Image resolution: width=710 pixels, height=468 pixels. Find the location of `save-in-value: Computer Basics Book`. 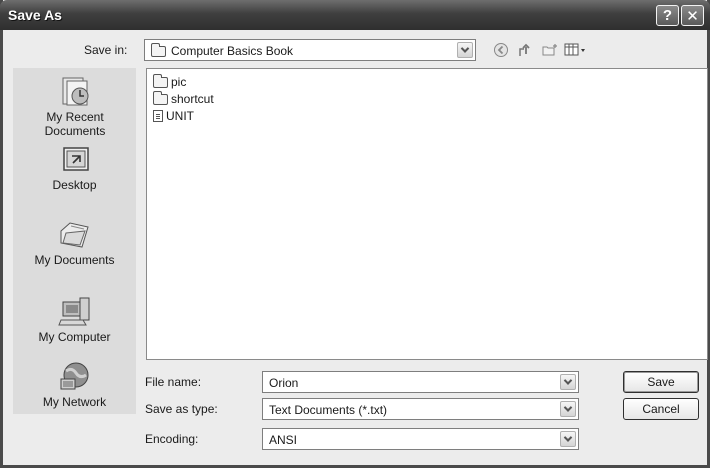

save-in-value: Computer Basics Book is located at coordinates (232, 51).